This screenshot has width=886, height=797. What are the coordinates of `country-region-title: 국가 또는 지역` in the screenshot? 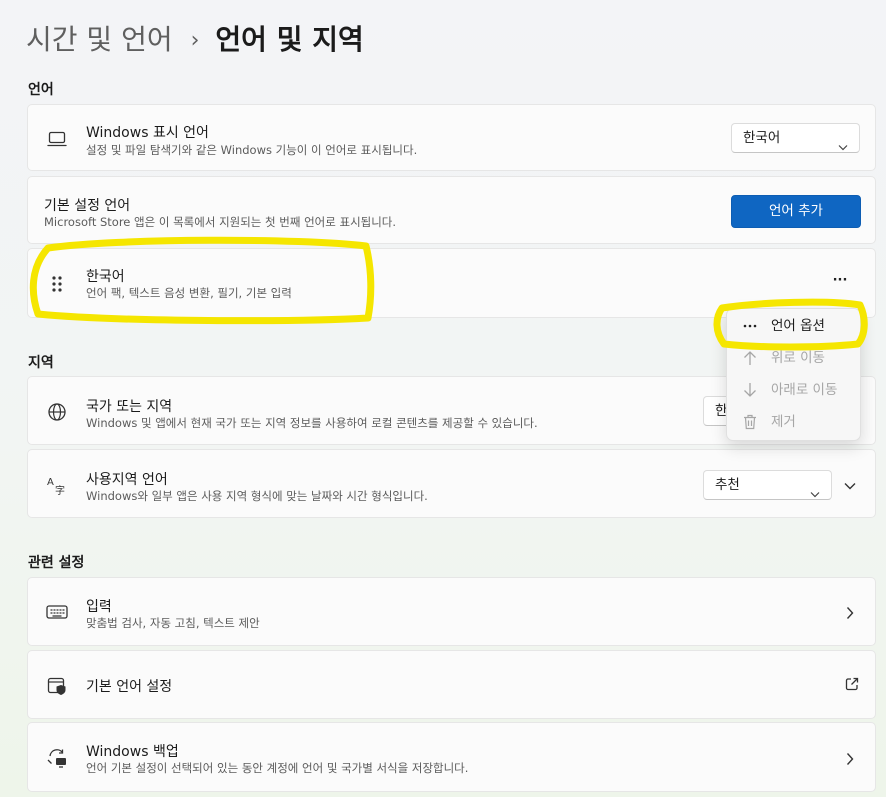 It's located at (129, 407).